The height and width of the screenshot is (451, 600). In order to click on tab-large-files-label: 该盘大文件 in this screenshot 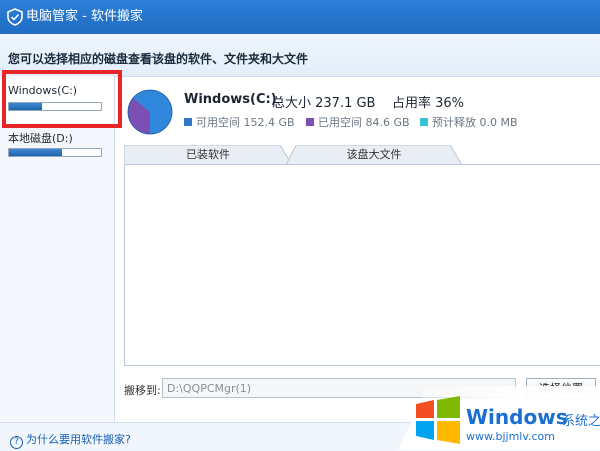, I will do `click(374, 154)`.